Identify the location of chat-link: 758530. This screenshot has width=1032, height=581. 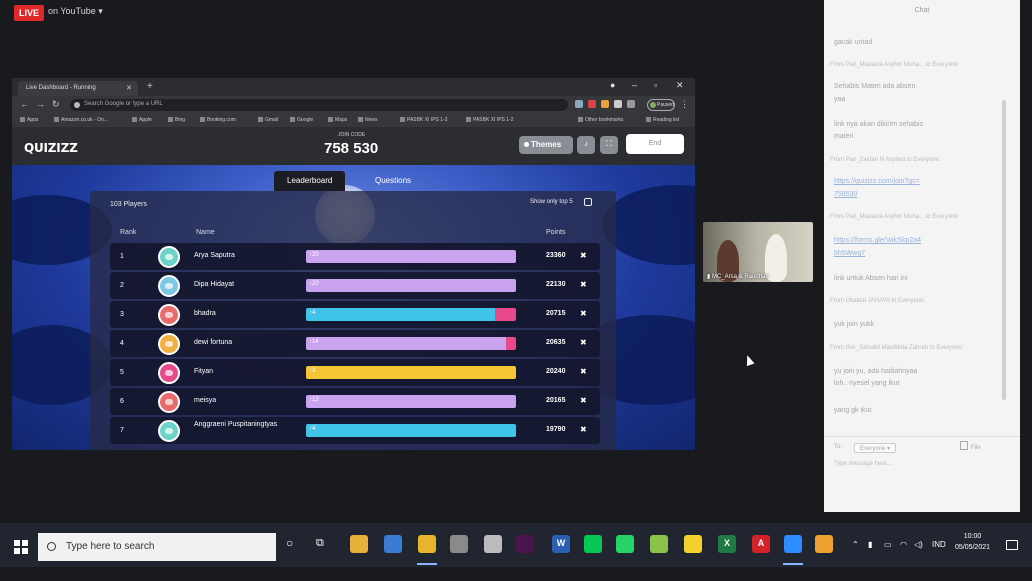
(845, 194).